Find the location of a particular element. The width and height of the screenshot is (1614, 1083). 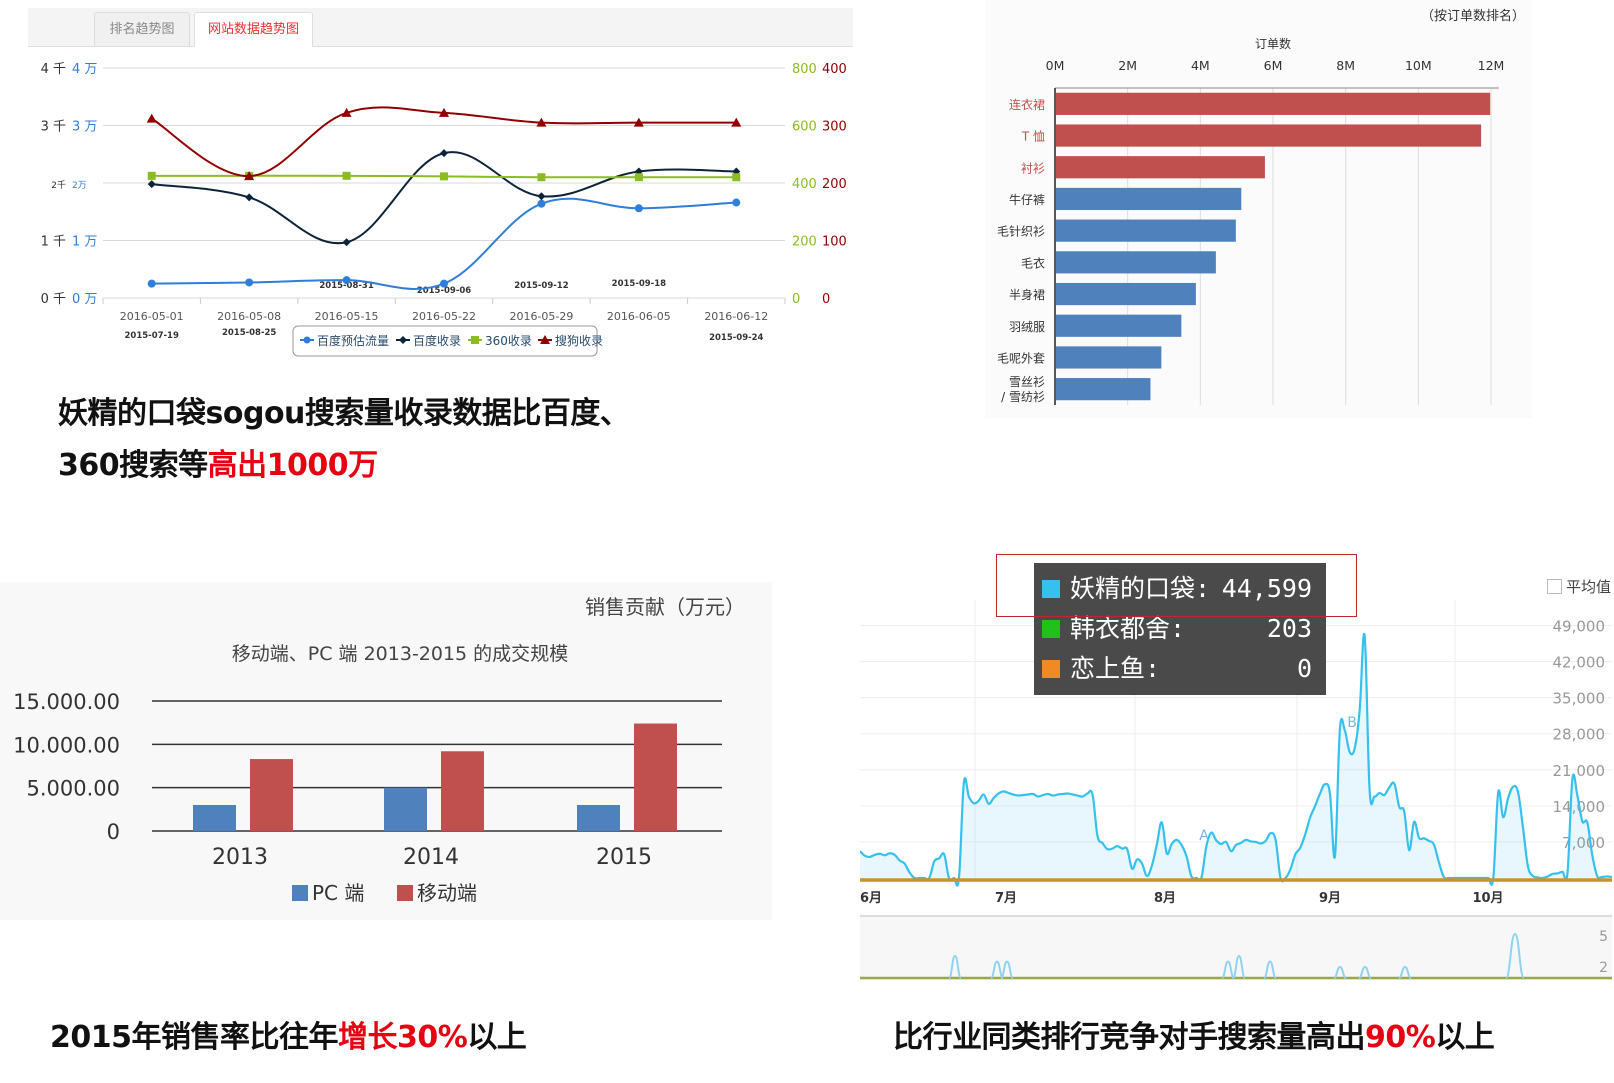

x-axis-tick: 10月 is located at coordinates (1487, 898).